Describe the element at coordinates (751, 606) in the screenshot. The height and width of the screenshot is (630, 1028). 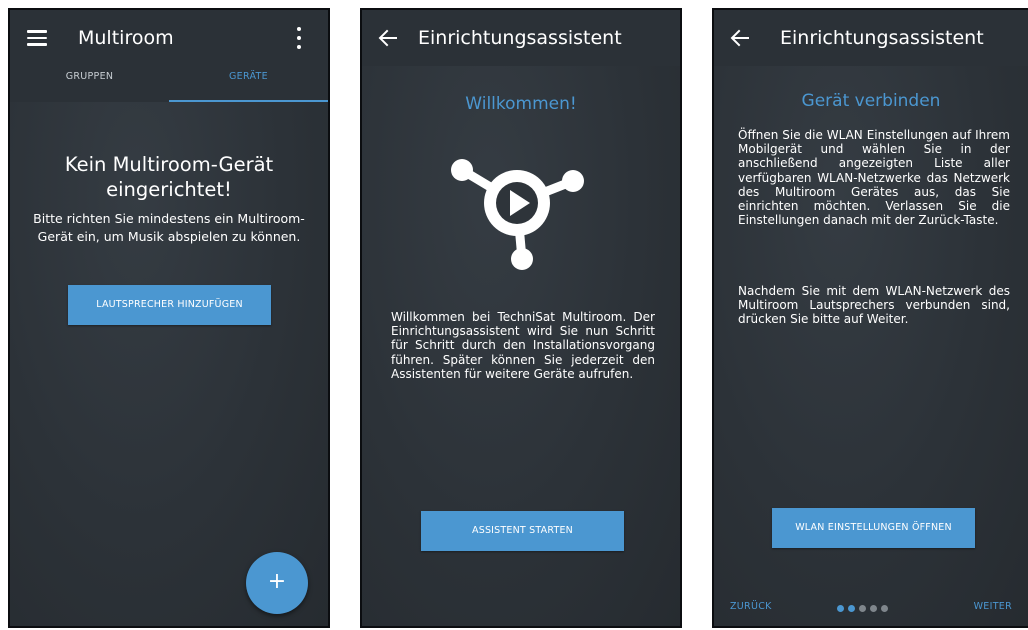
I see `back-link: ZURÜCK` at that location.